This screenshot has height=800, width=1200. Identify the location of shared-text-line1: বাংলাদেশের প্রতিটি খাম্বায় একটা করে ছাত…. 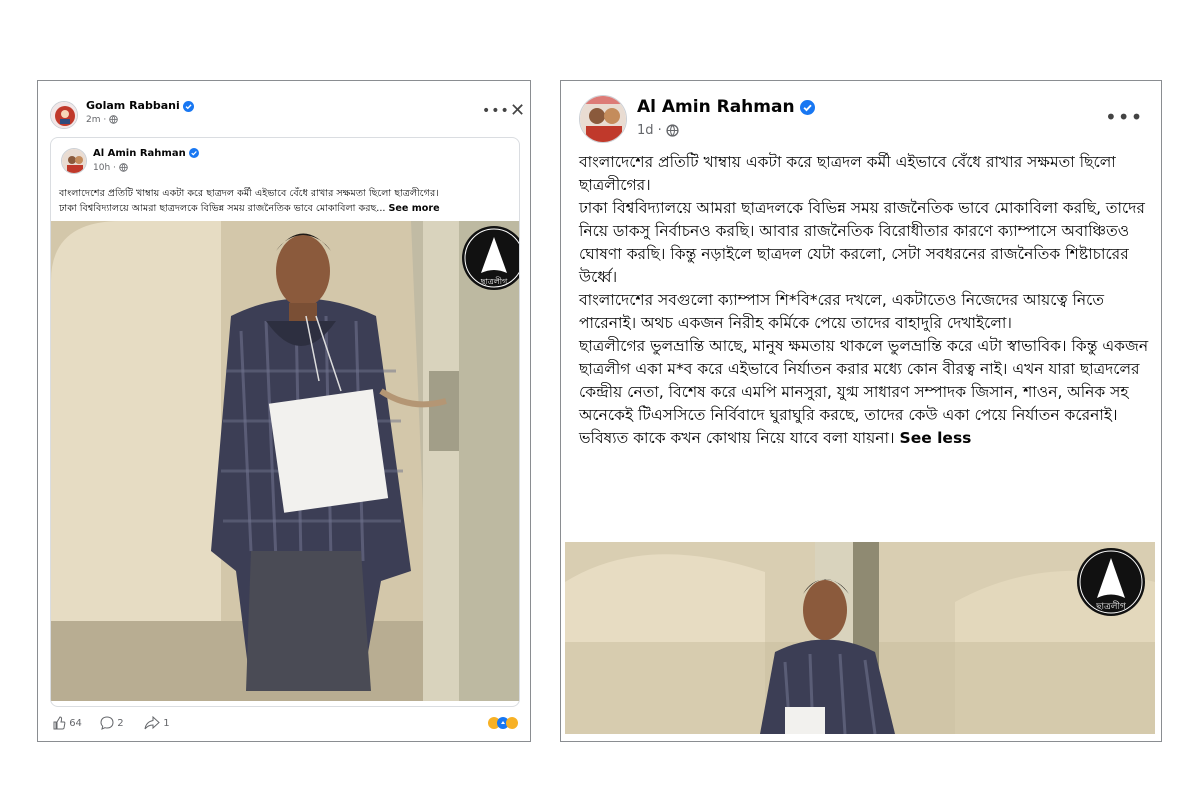
(249, 193).